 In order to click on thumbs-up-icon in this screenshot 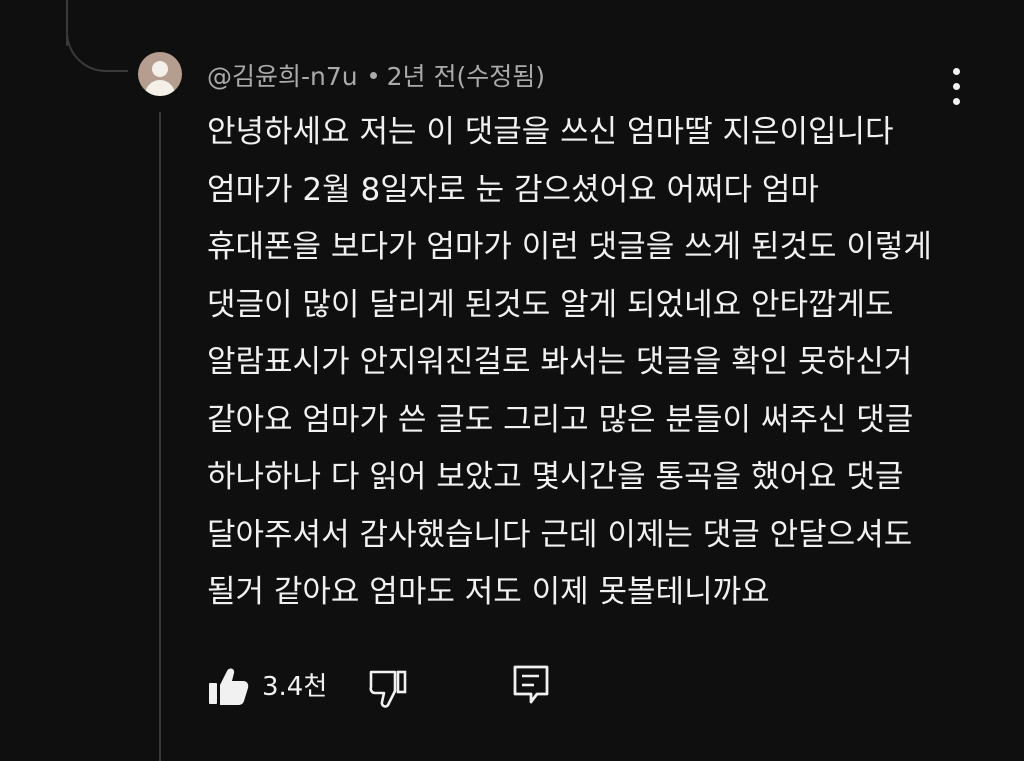, I will do `click(228, 687)`.